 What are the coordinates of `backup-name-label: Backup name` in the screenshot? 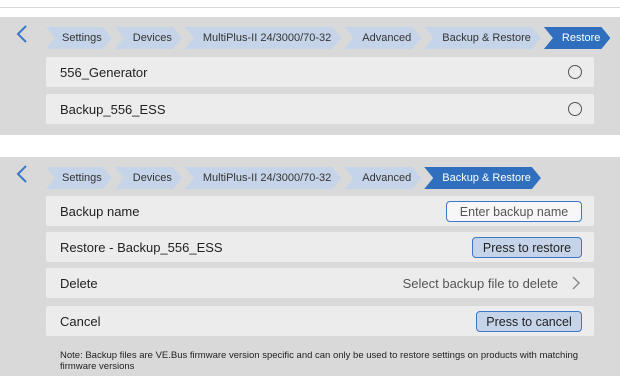 It's located at (100, 211).